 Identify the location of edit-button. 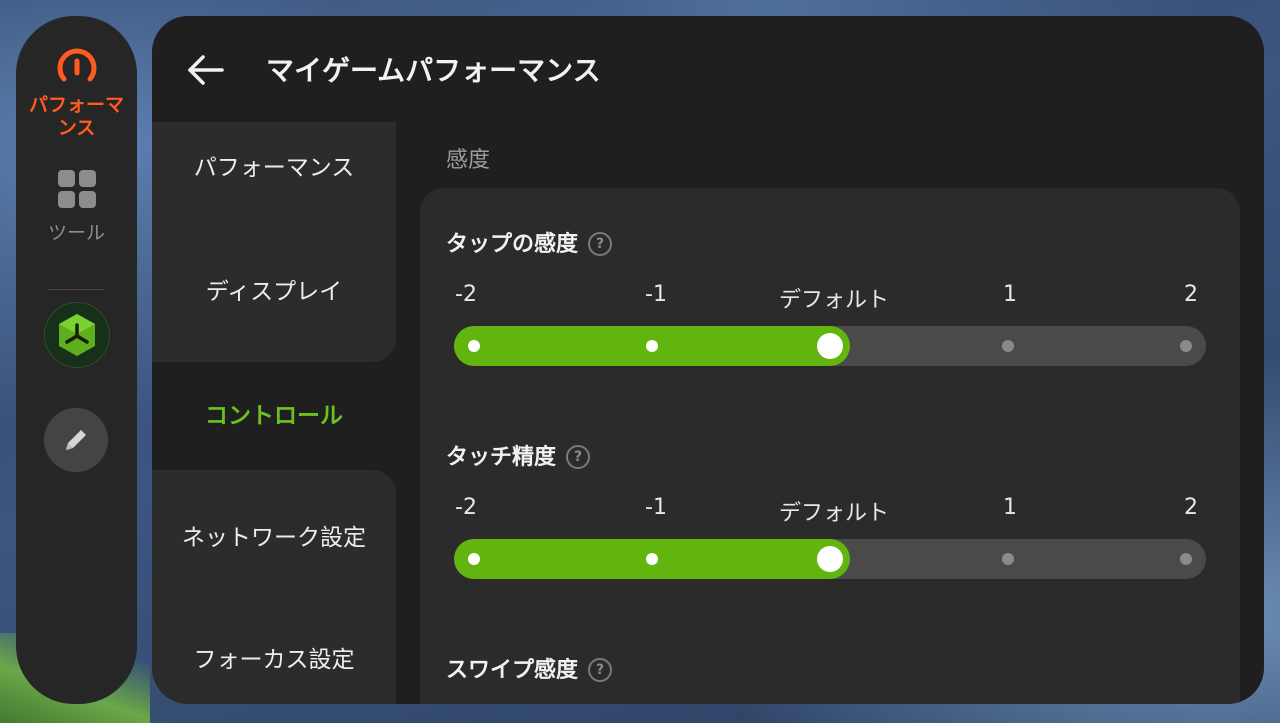
(76, 440).